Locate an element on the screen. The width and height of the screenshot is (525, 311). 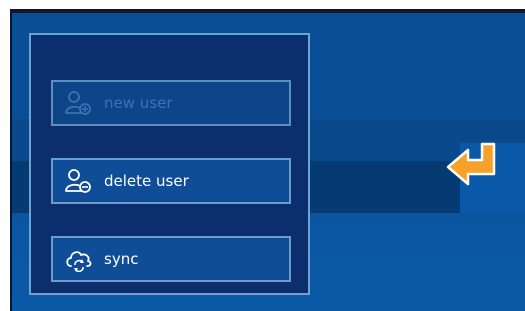
sync-label: sync is located at coordinates (121, 259).